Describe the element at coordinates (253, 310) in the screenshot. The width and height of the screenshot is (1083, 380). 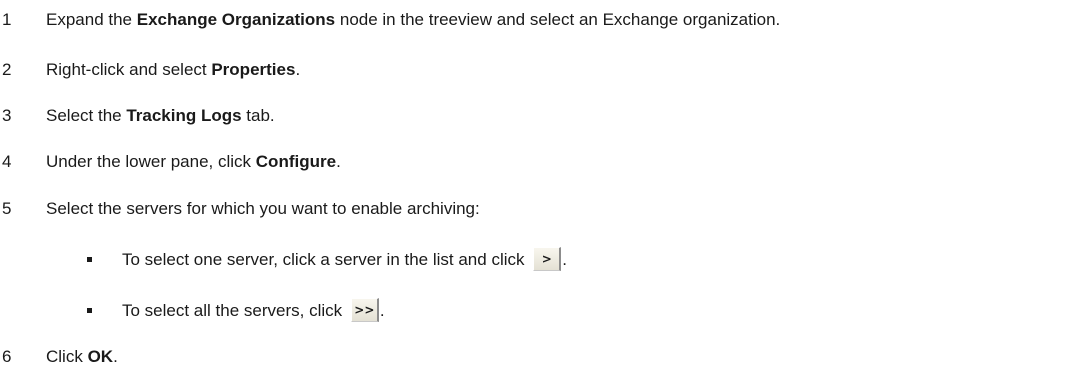
I see `substep-text: To select all the servers, click >>.` at that location.